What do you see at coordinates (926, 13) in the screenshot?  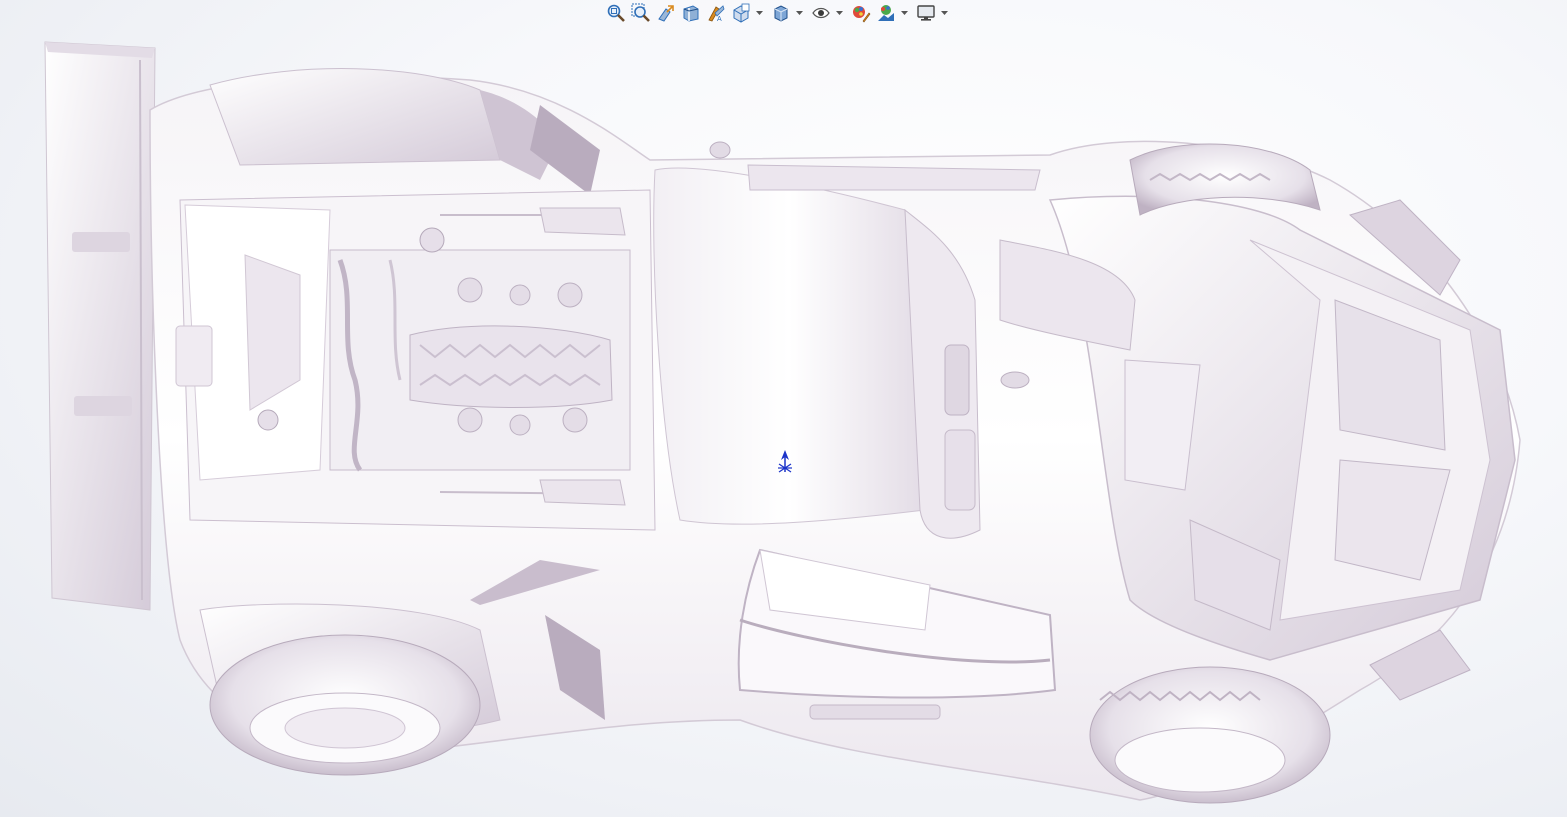 I see `view-settings-icon` at bounding box center [926, 13].